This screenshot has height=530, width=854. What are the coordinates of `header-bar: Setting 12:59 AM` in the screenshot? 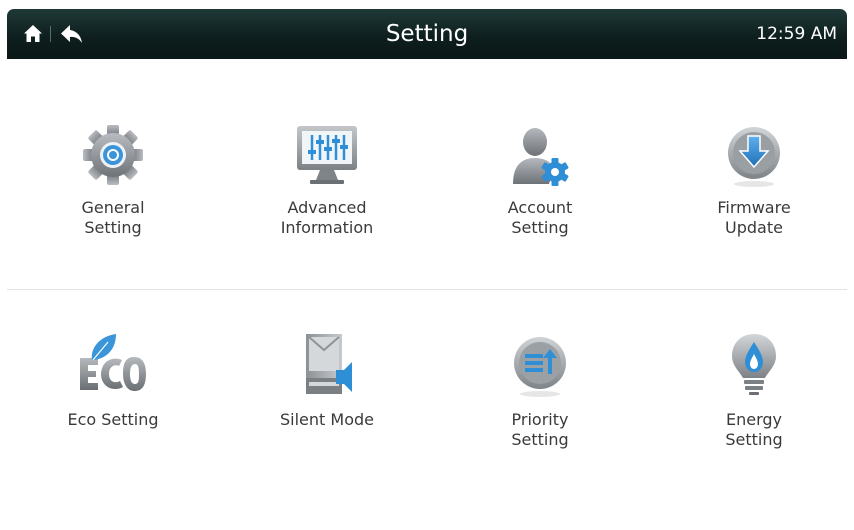 It's located at (427, 34).